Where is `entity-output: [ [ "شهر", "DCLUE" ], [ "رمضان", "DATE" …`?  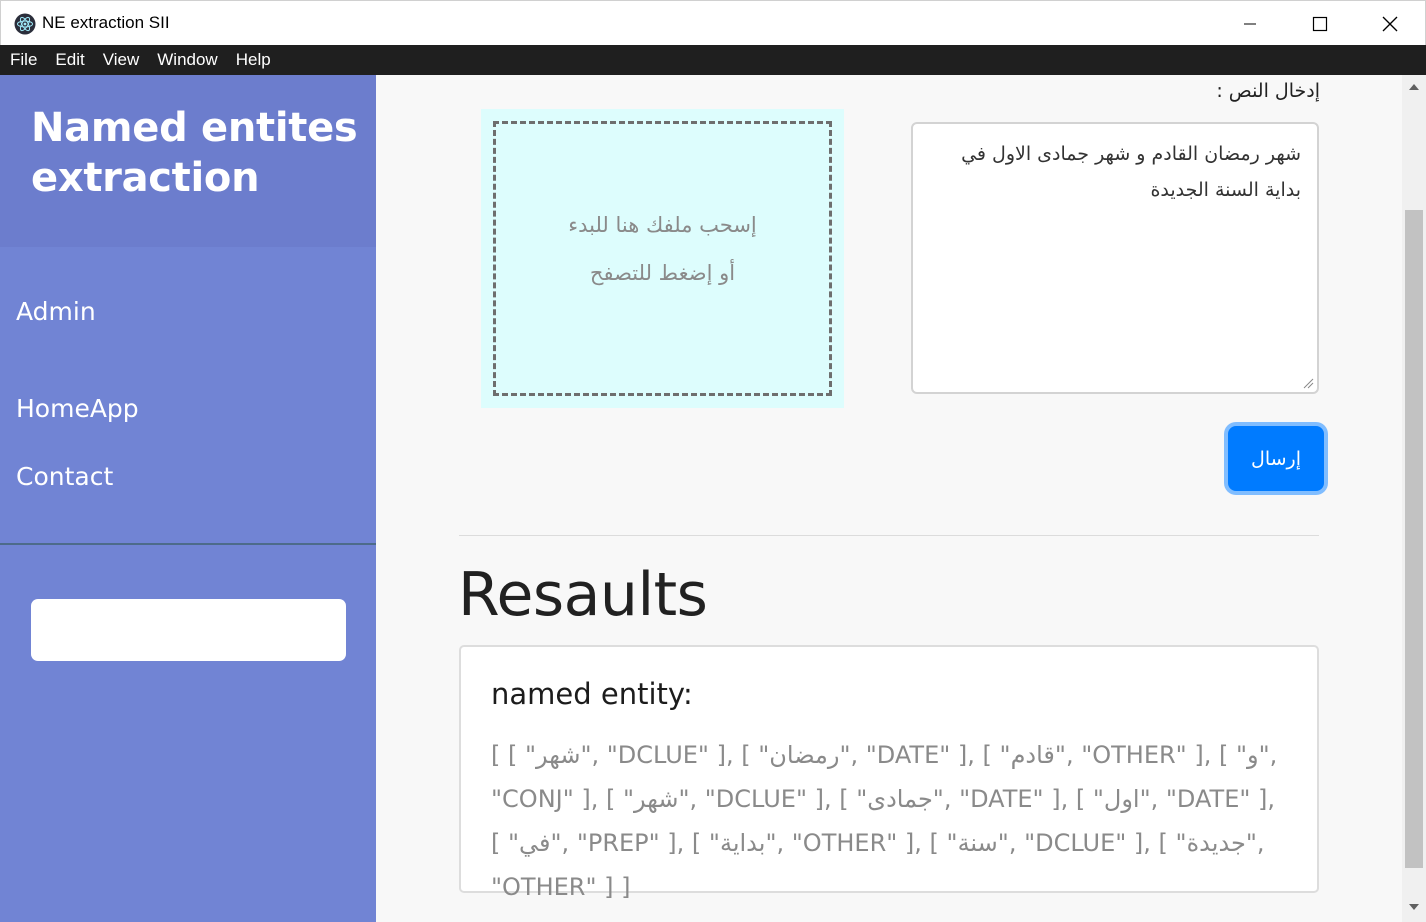 entity-output: [ [ "شهر", "DCLUE" ], [ "رمضان", "DATE" … is located at coordinates (884, 821).